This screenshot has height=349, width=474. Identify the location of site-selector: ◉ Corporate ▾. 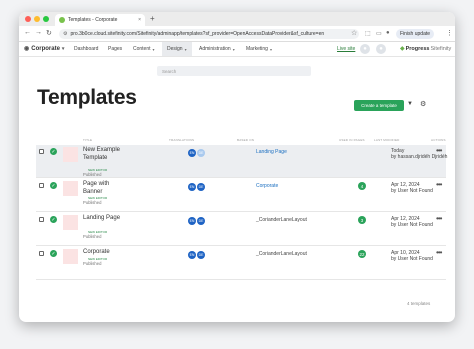
(44, 49).